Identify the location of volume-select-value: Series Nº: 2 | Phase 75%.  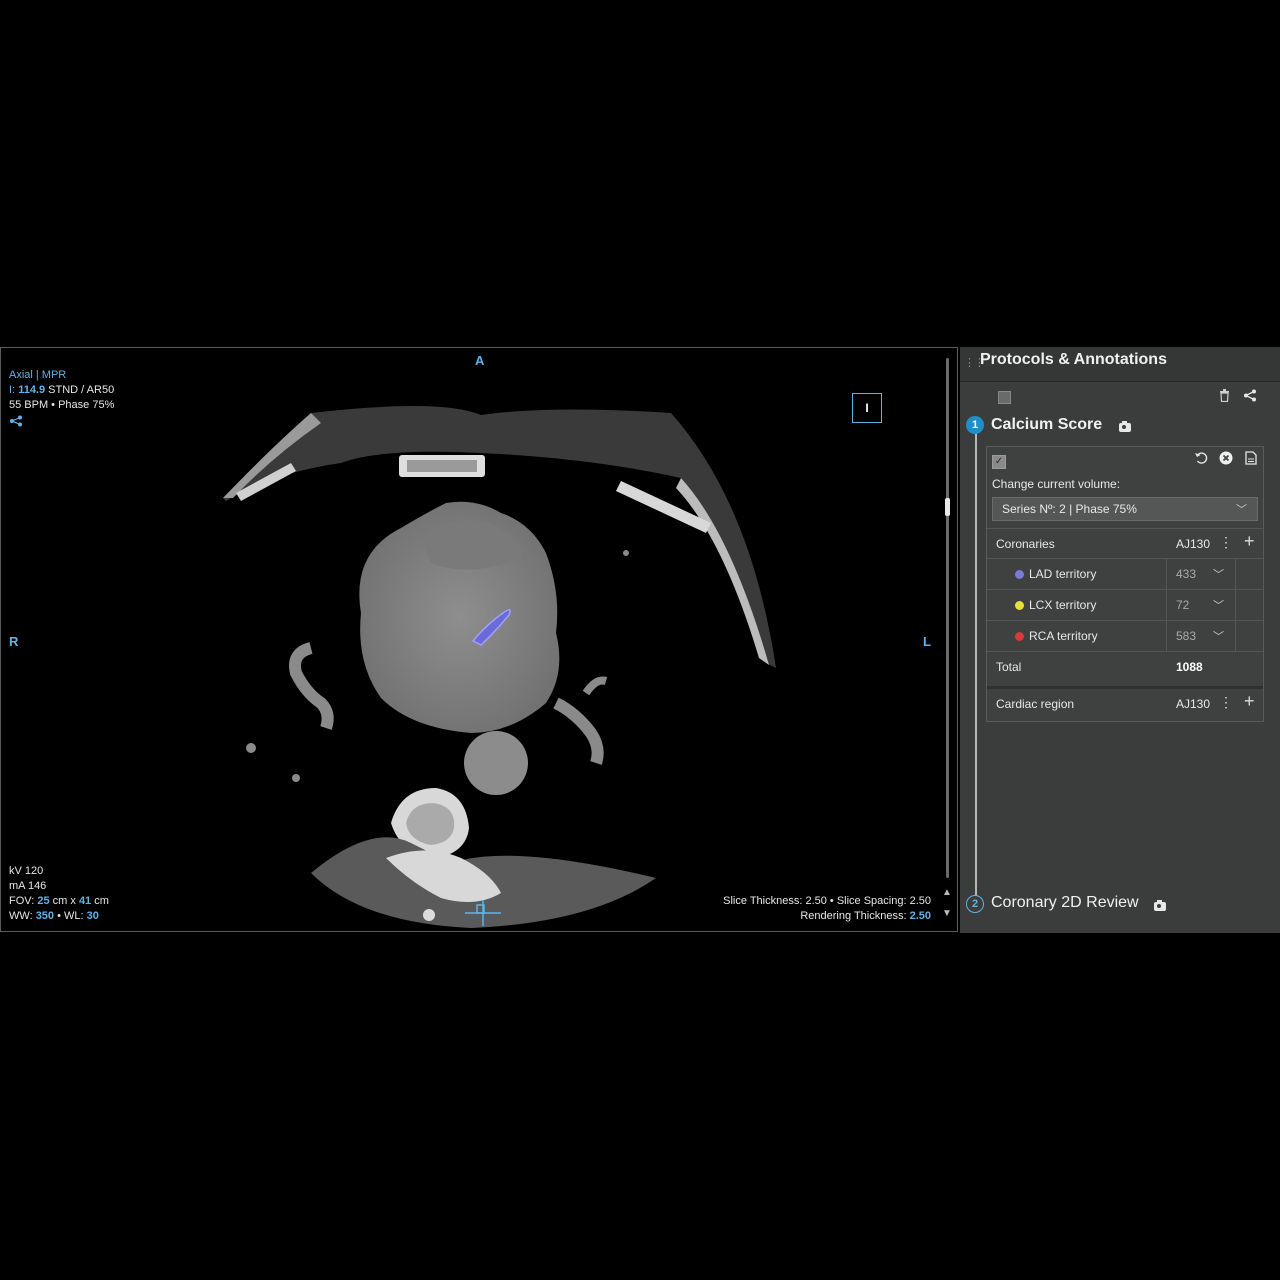
(1069, 509).